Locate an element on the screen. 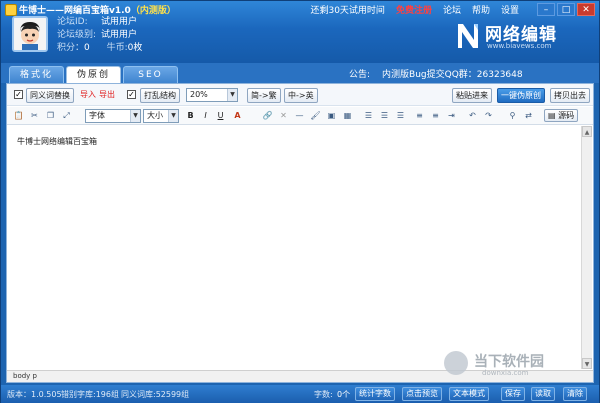 The height and width of the screenshot is (403, 600). forum-level-label: 论坛级别: is located at coordinates (77, 35).